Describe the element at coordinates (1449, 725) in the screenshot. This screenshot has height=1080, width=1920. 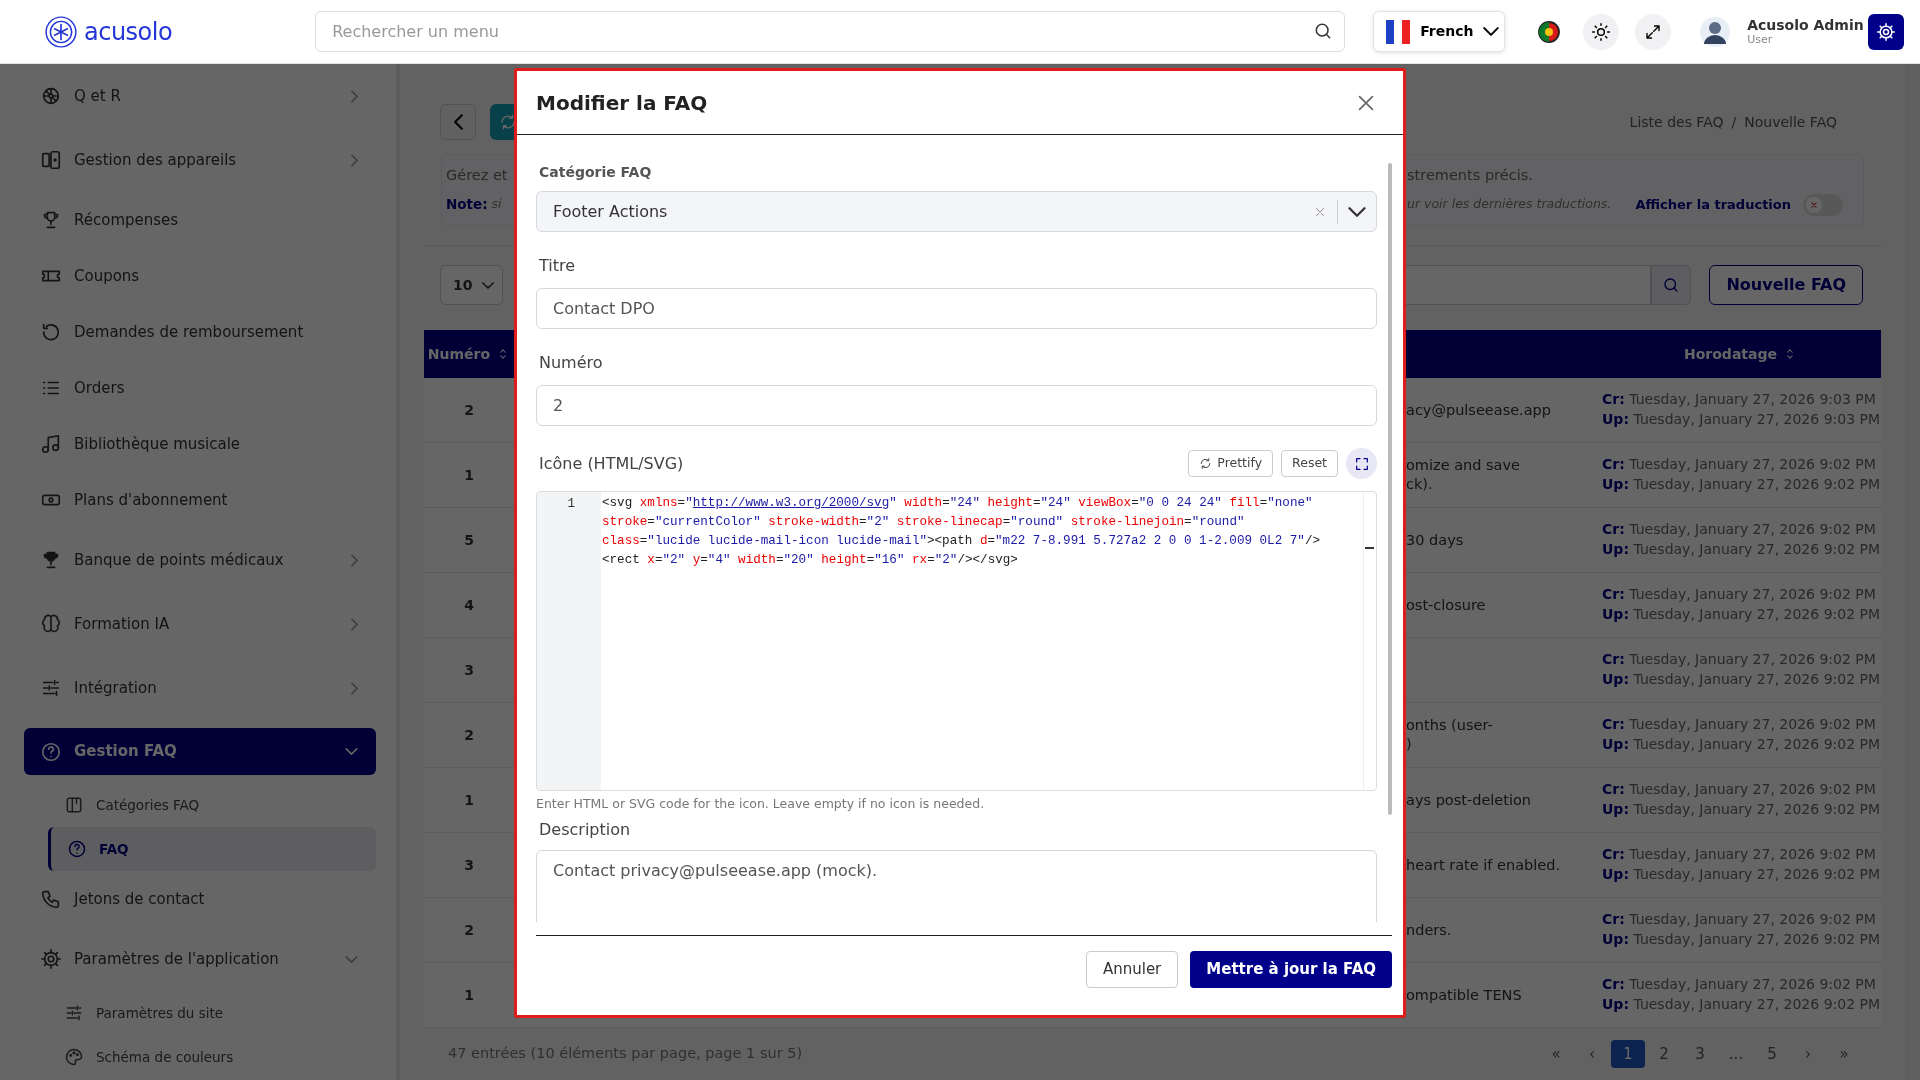
I see `table-cell: onths (user-` at that location.